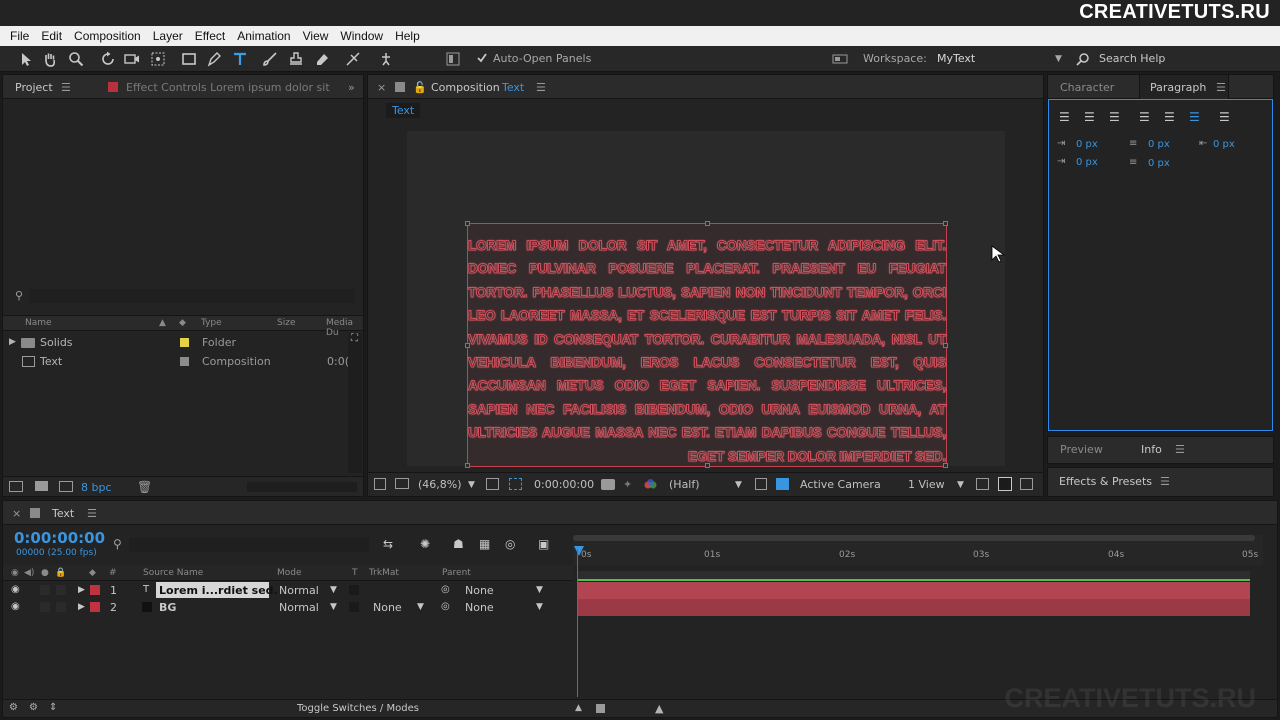 This screenshot has height=720, width=1280. I want to click on interpret-footage-icon, so click(16, 486).